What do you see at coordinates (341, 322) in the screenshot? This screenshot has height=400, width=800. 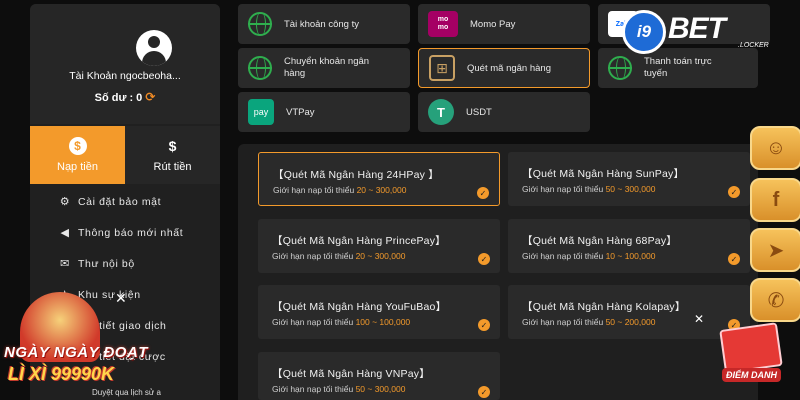 I see `bank-limit: Giới hạn nạp tối thiểu 100 ~ 100,000` at bounding box center [341, 322].